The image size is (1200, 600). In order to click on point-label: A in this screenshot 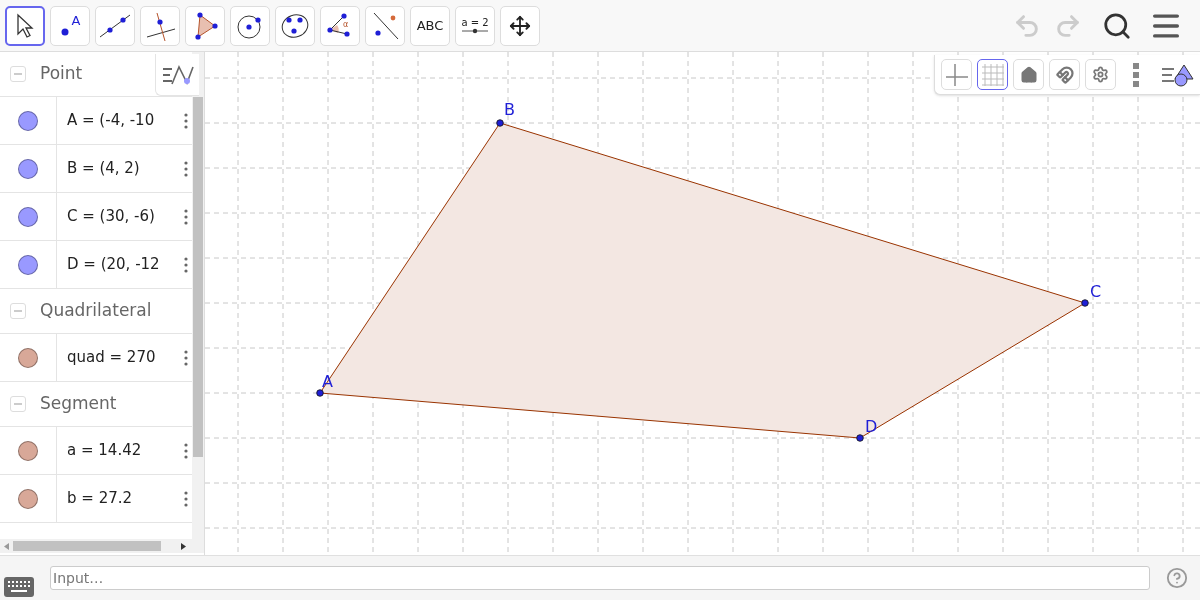, I will do `click(327, 381)`.